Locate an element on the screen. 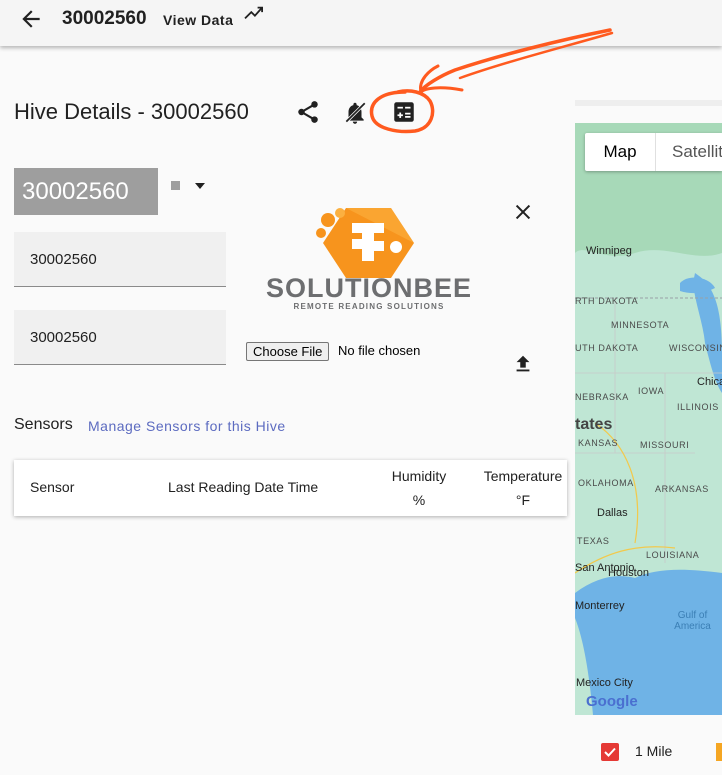  status-indicator is located at coordinates (175, 185).